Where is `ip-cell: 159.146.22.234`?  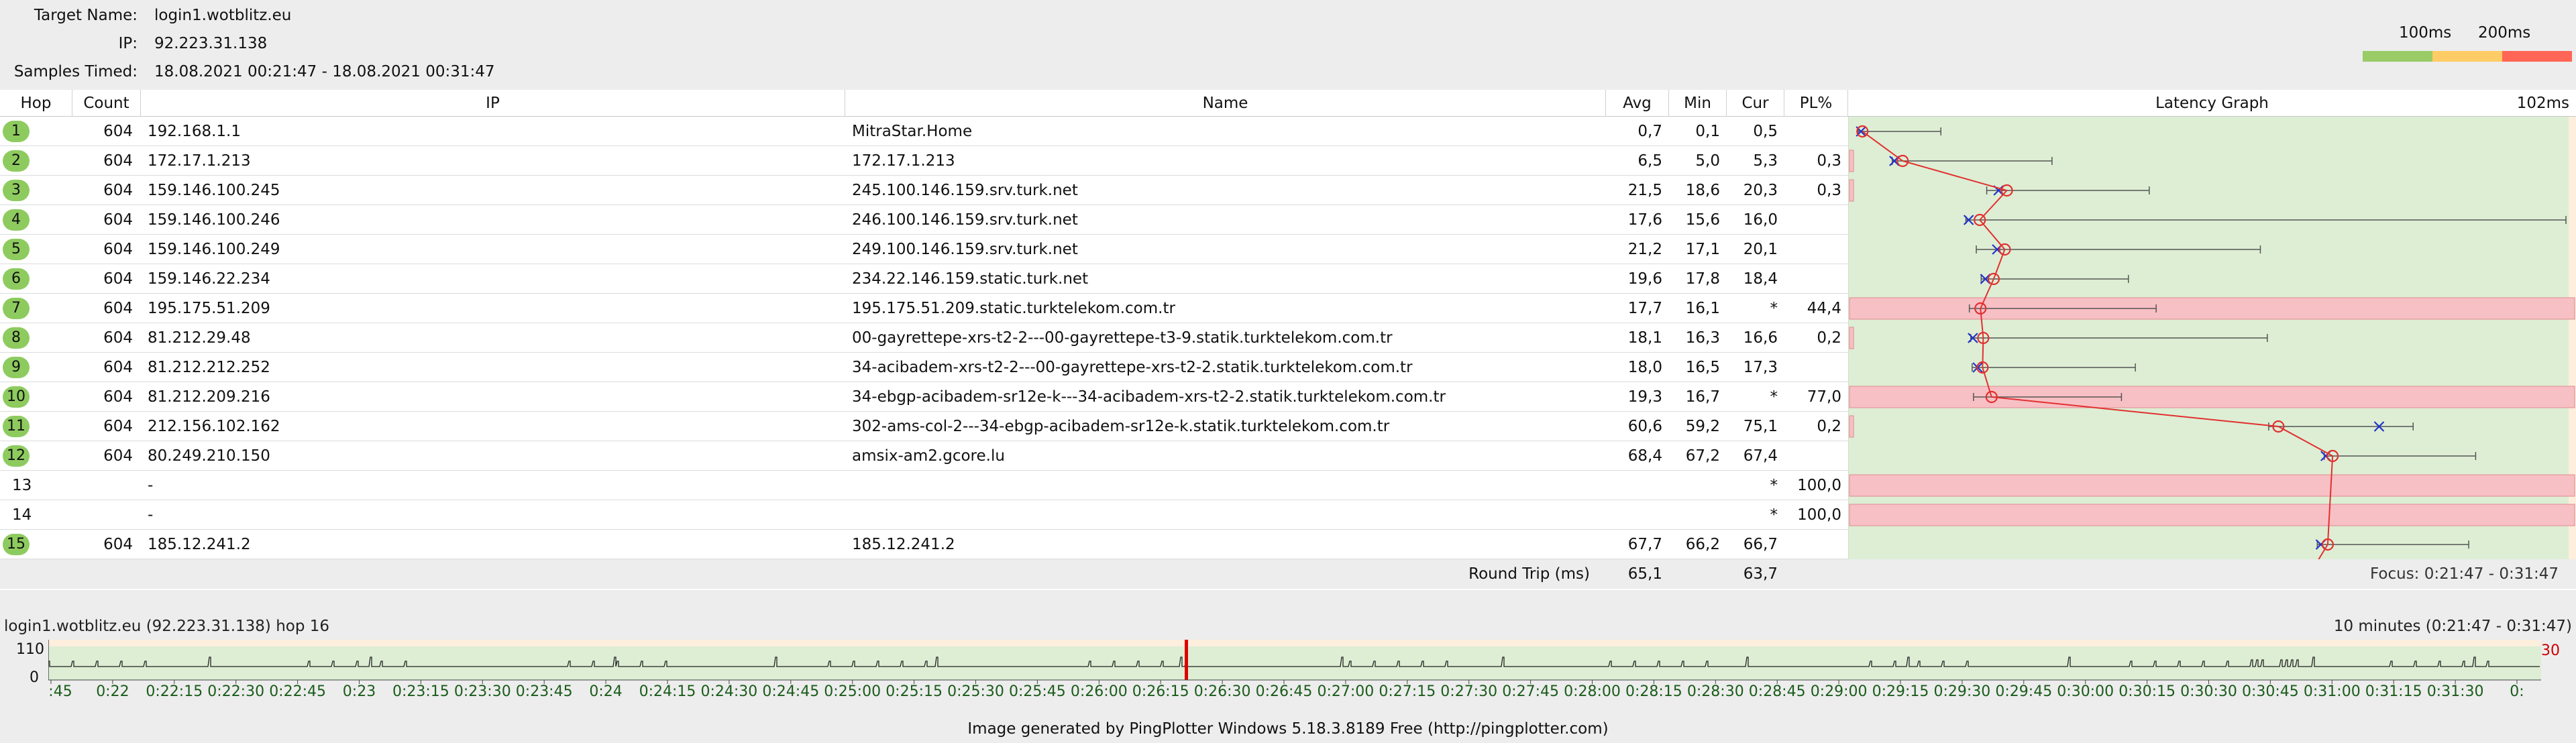
ip-cell: 159.146.22.234 is located at coordinates (209, 279).